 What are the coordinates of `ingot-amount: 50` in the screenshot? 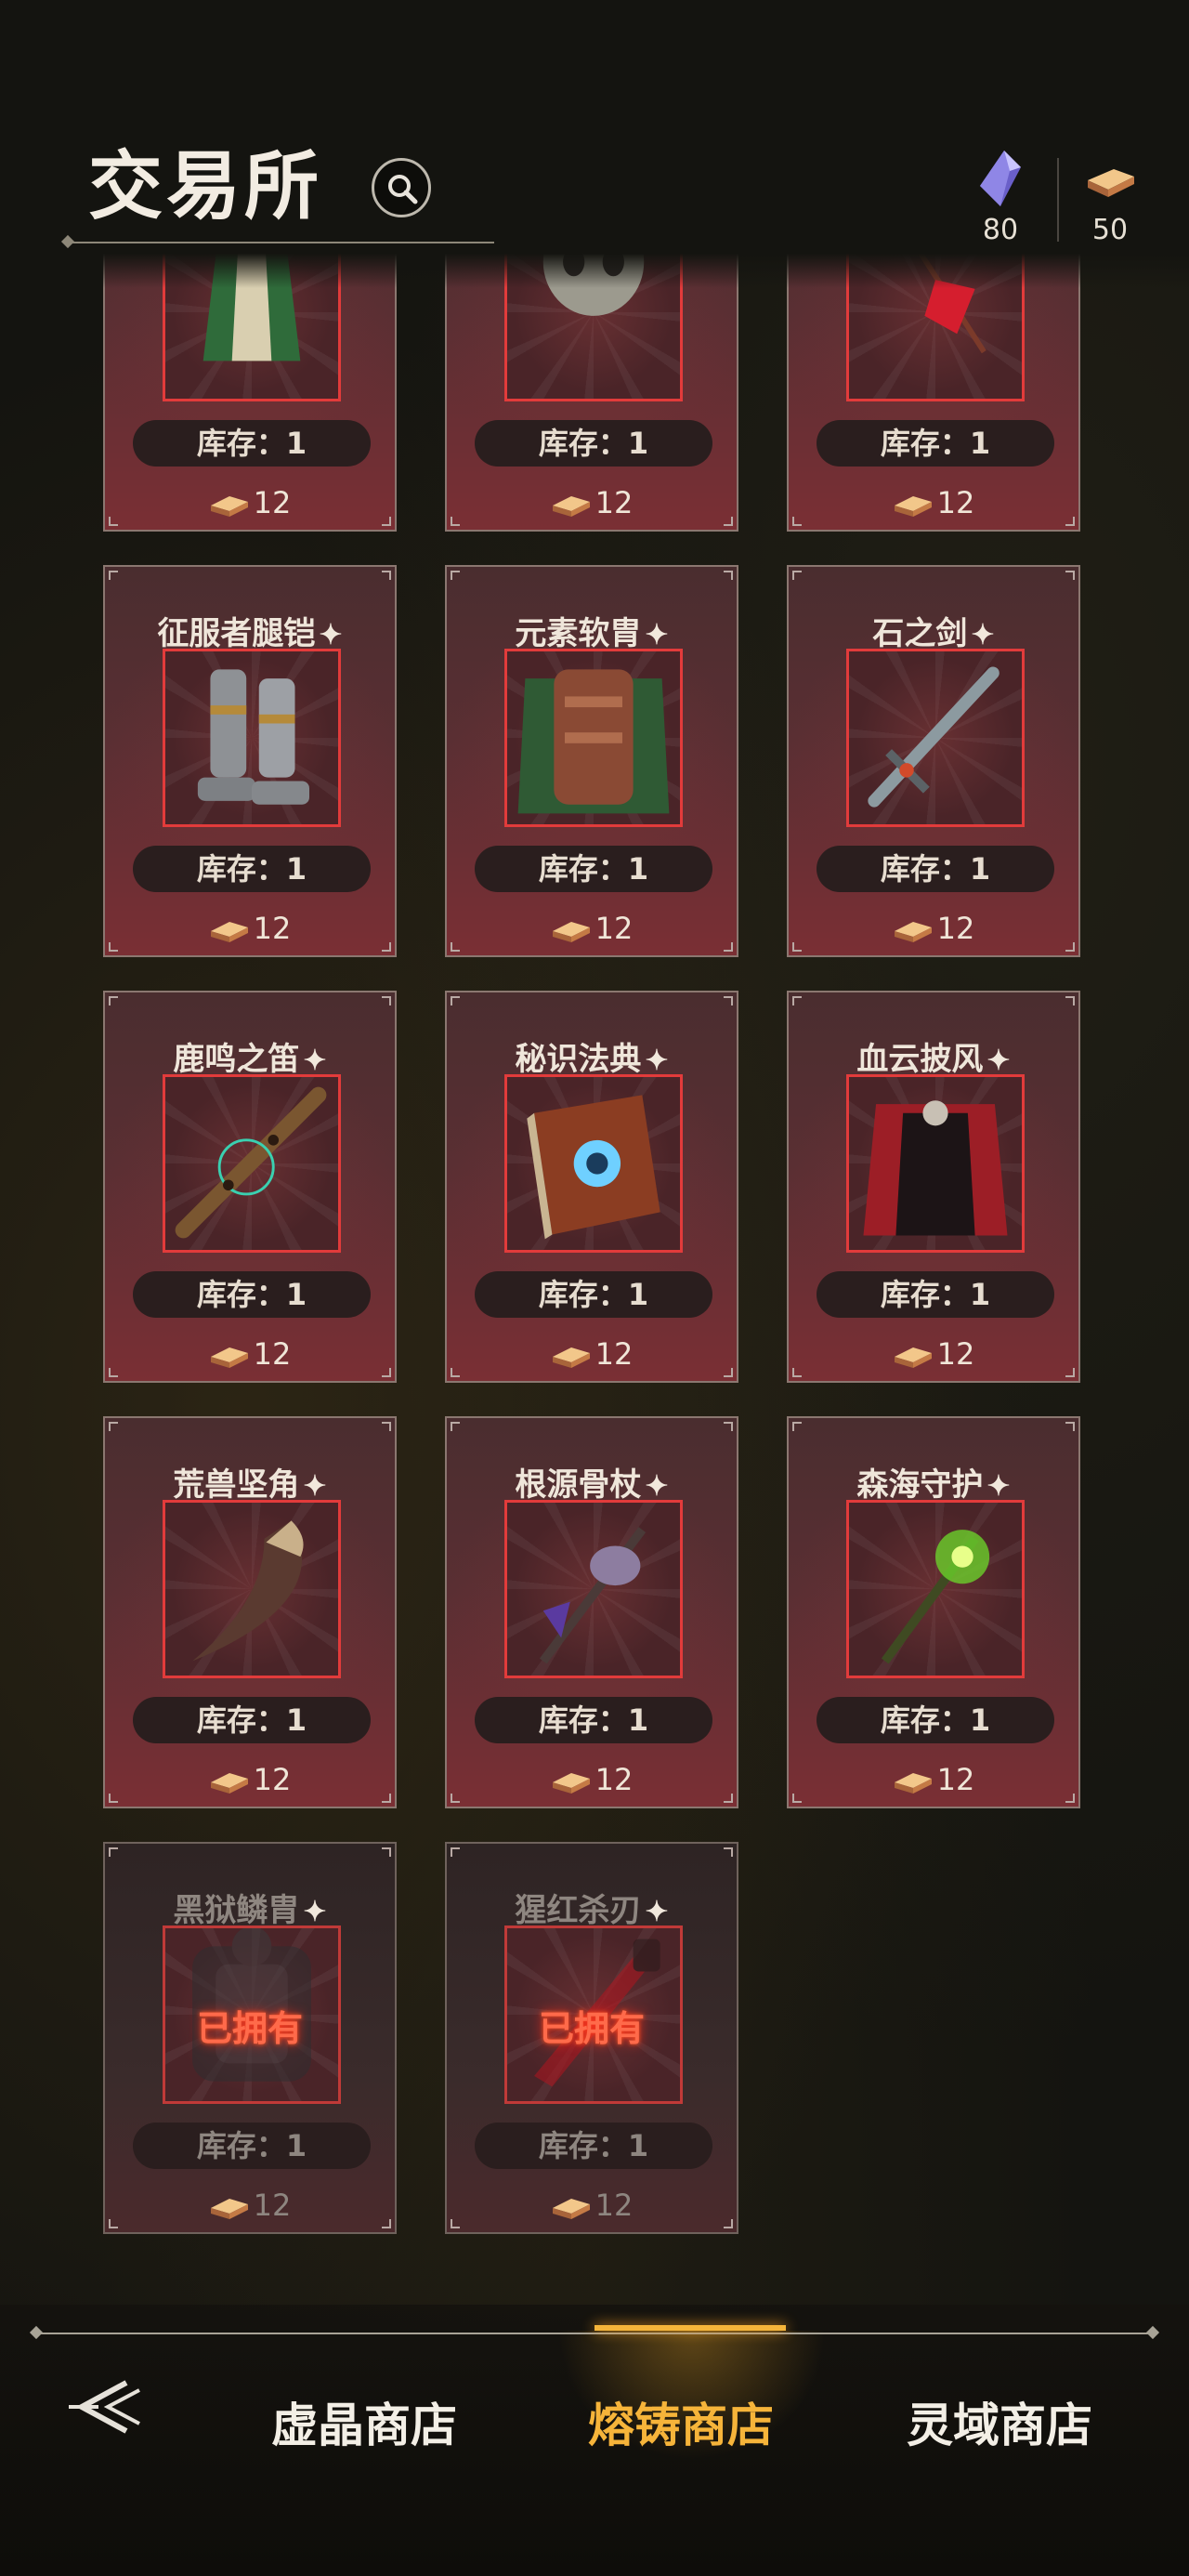 It's located at (1110, 230).